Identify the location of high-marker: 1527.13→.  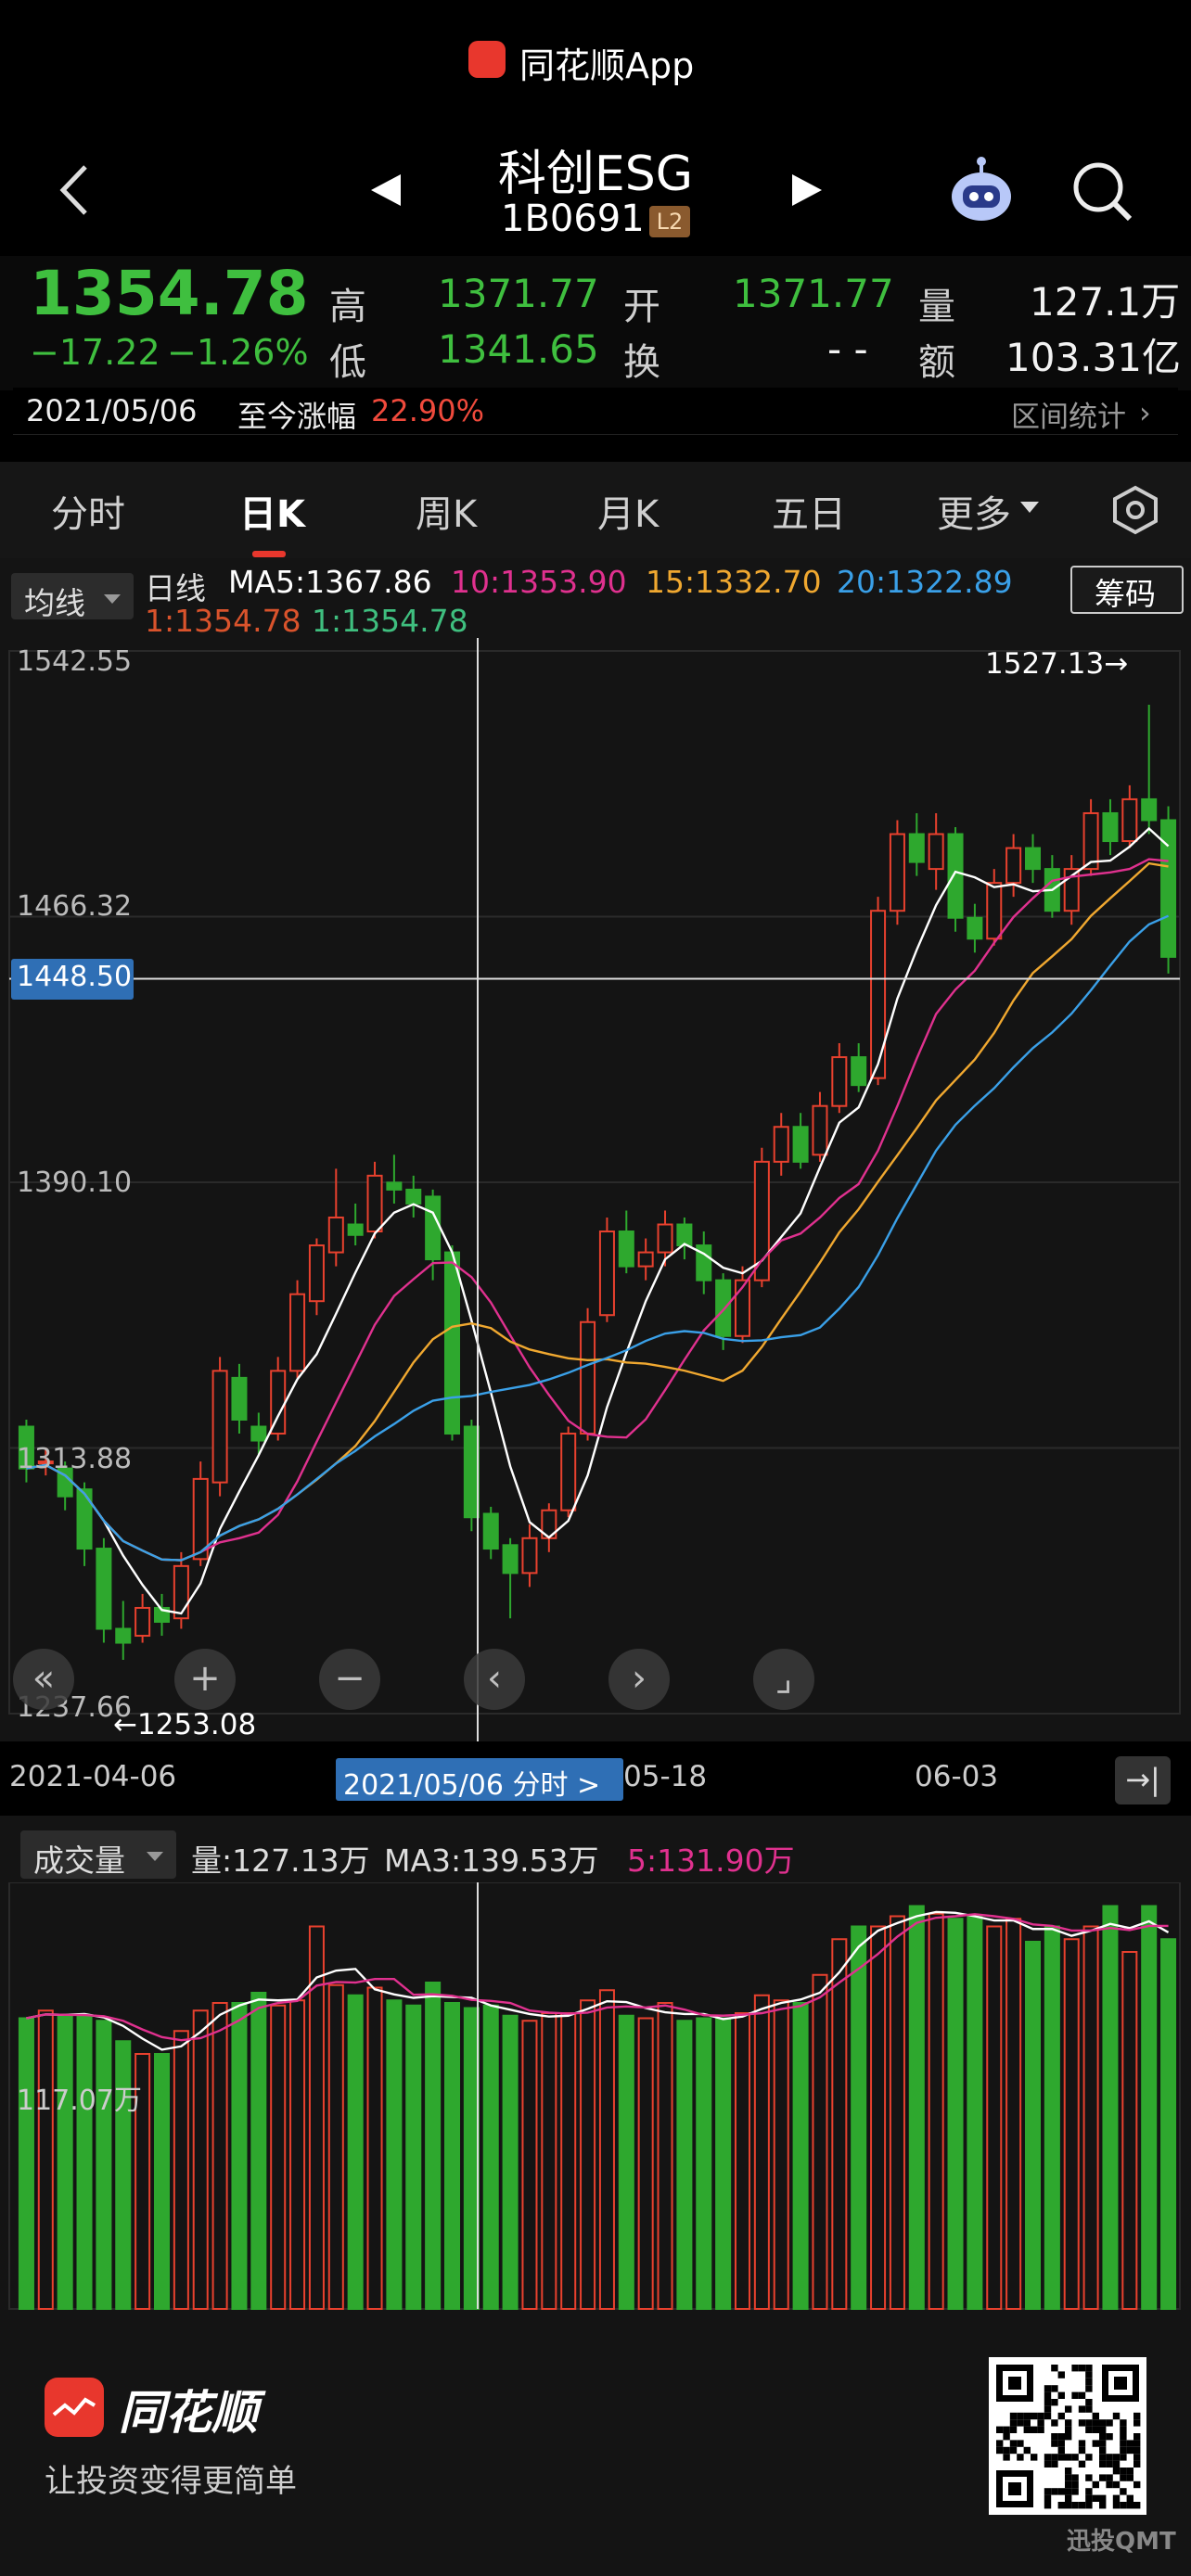
(1057, 664).